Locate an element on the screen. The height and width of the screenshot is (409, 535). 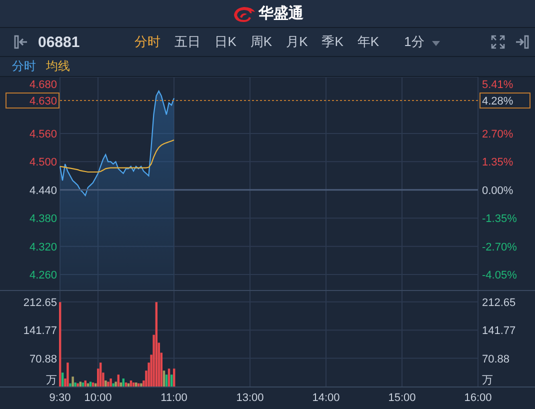
percent-axis-label: -2.70% is located at coordinates (499, 247).